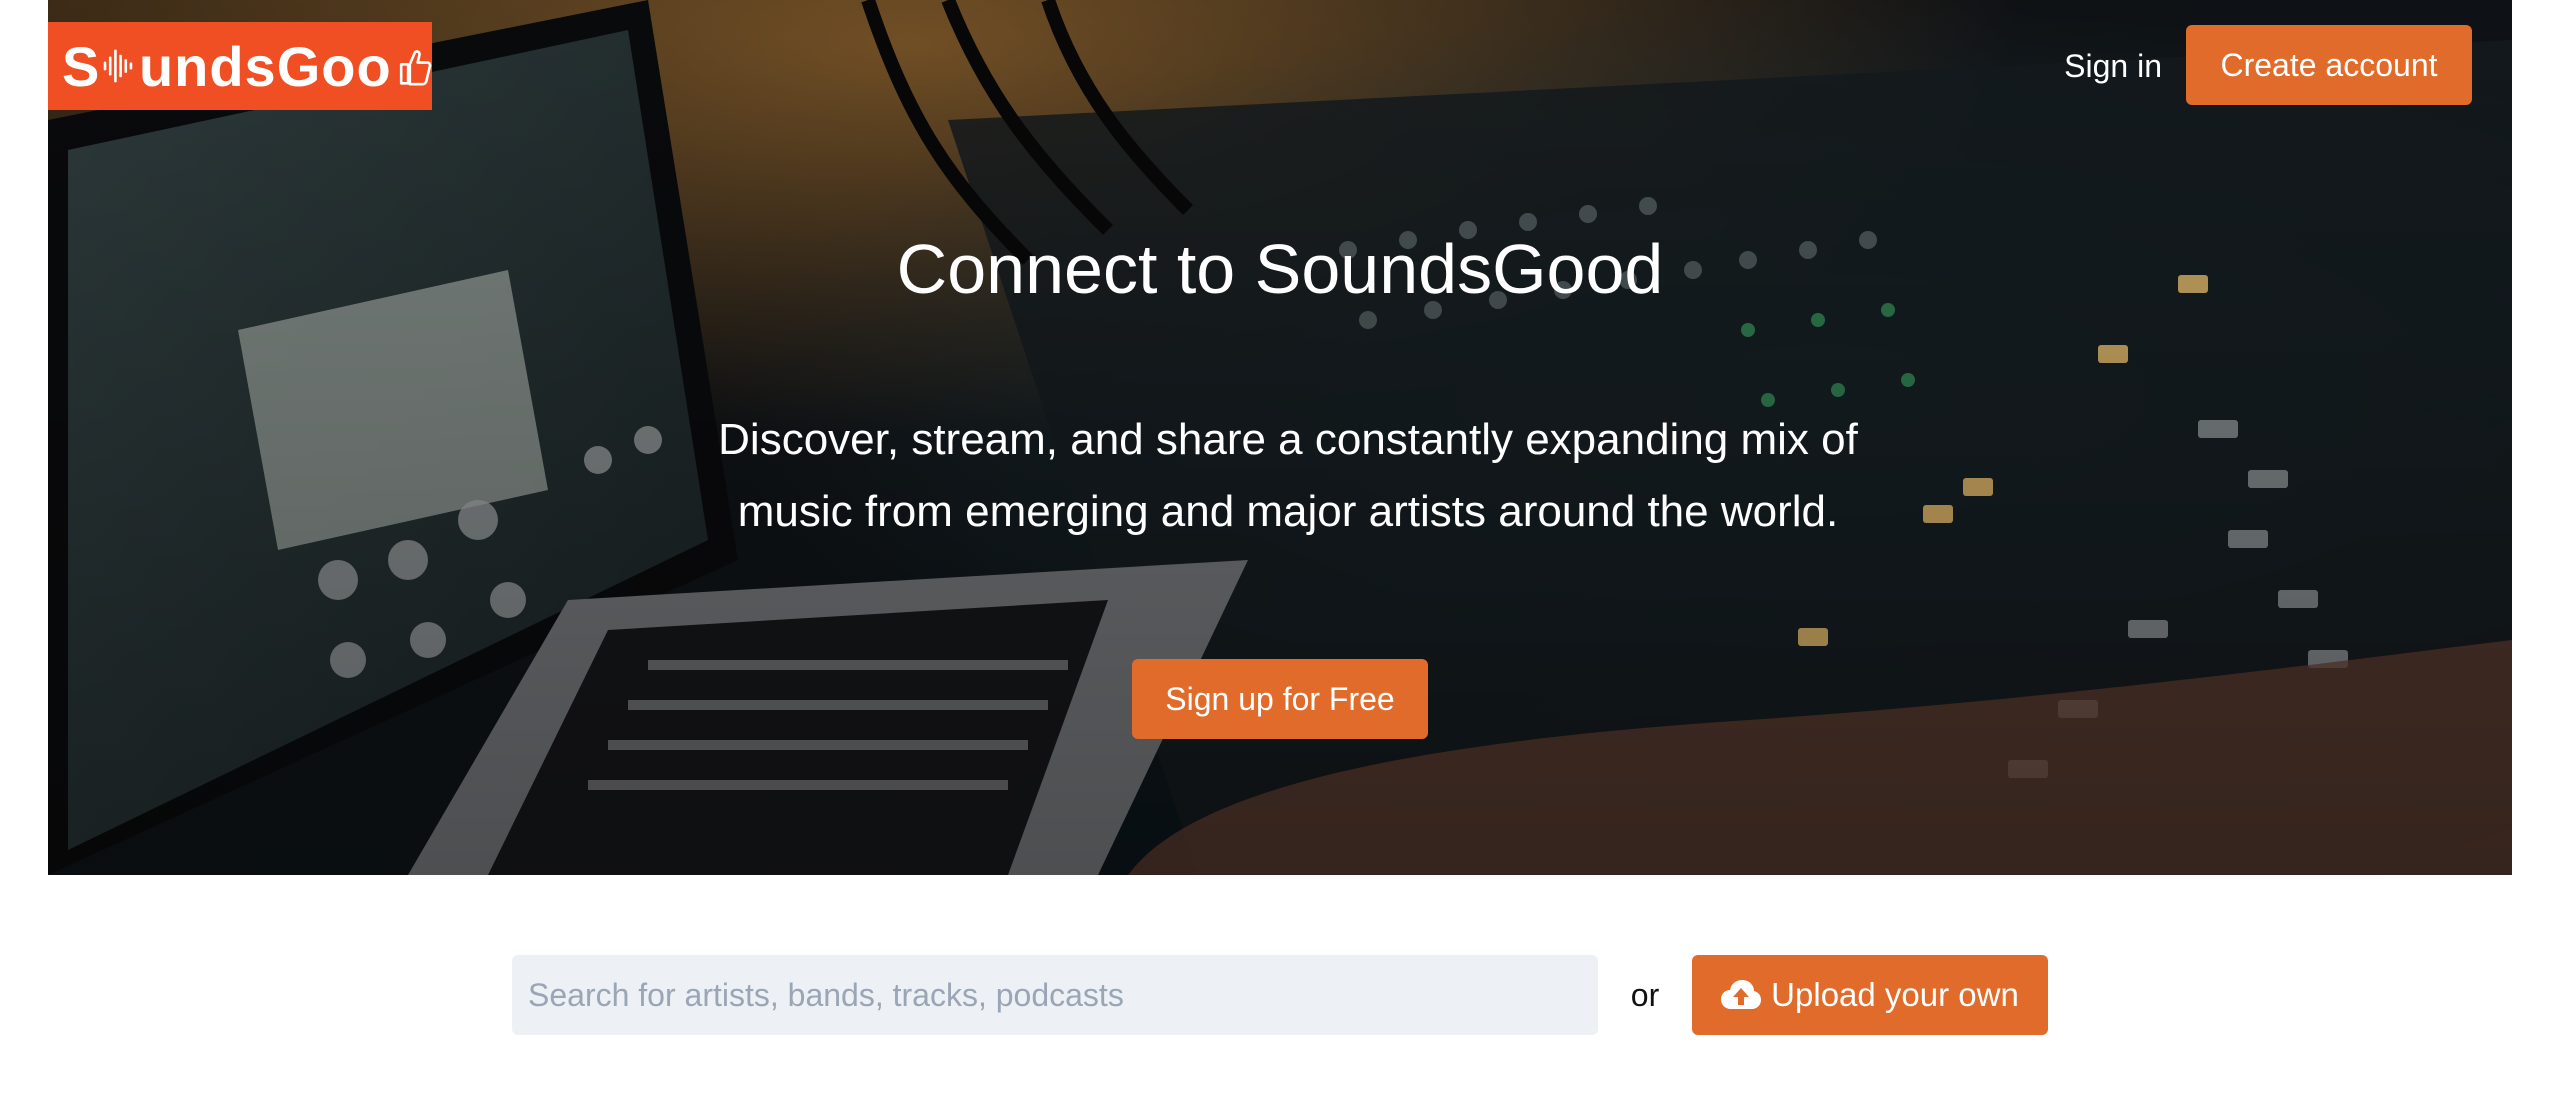 The height and width of the screenshot is (1110, 2559). What do you see at coordinates (118, 66) in the screenshot?
I see `soundwave-icon` at bounding box center [118, 66].